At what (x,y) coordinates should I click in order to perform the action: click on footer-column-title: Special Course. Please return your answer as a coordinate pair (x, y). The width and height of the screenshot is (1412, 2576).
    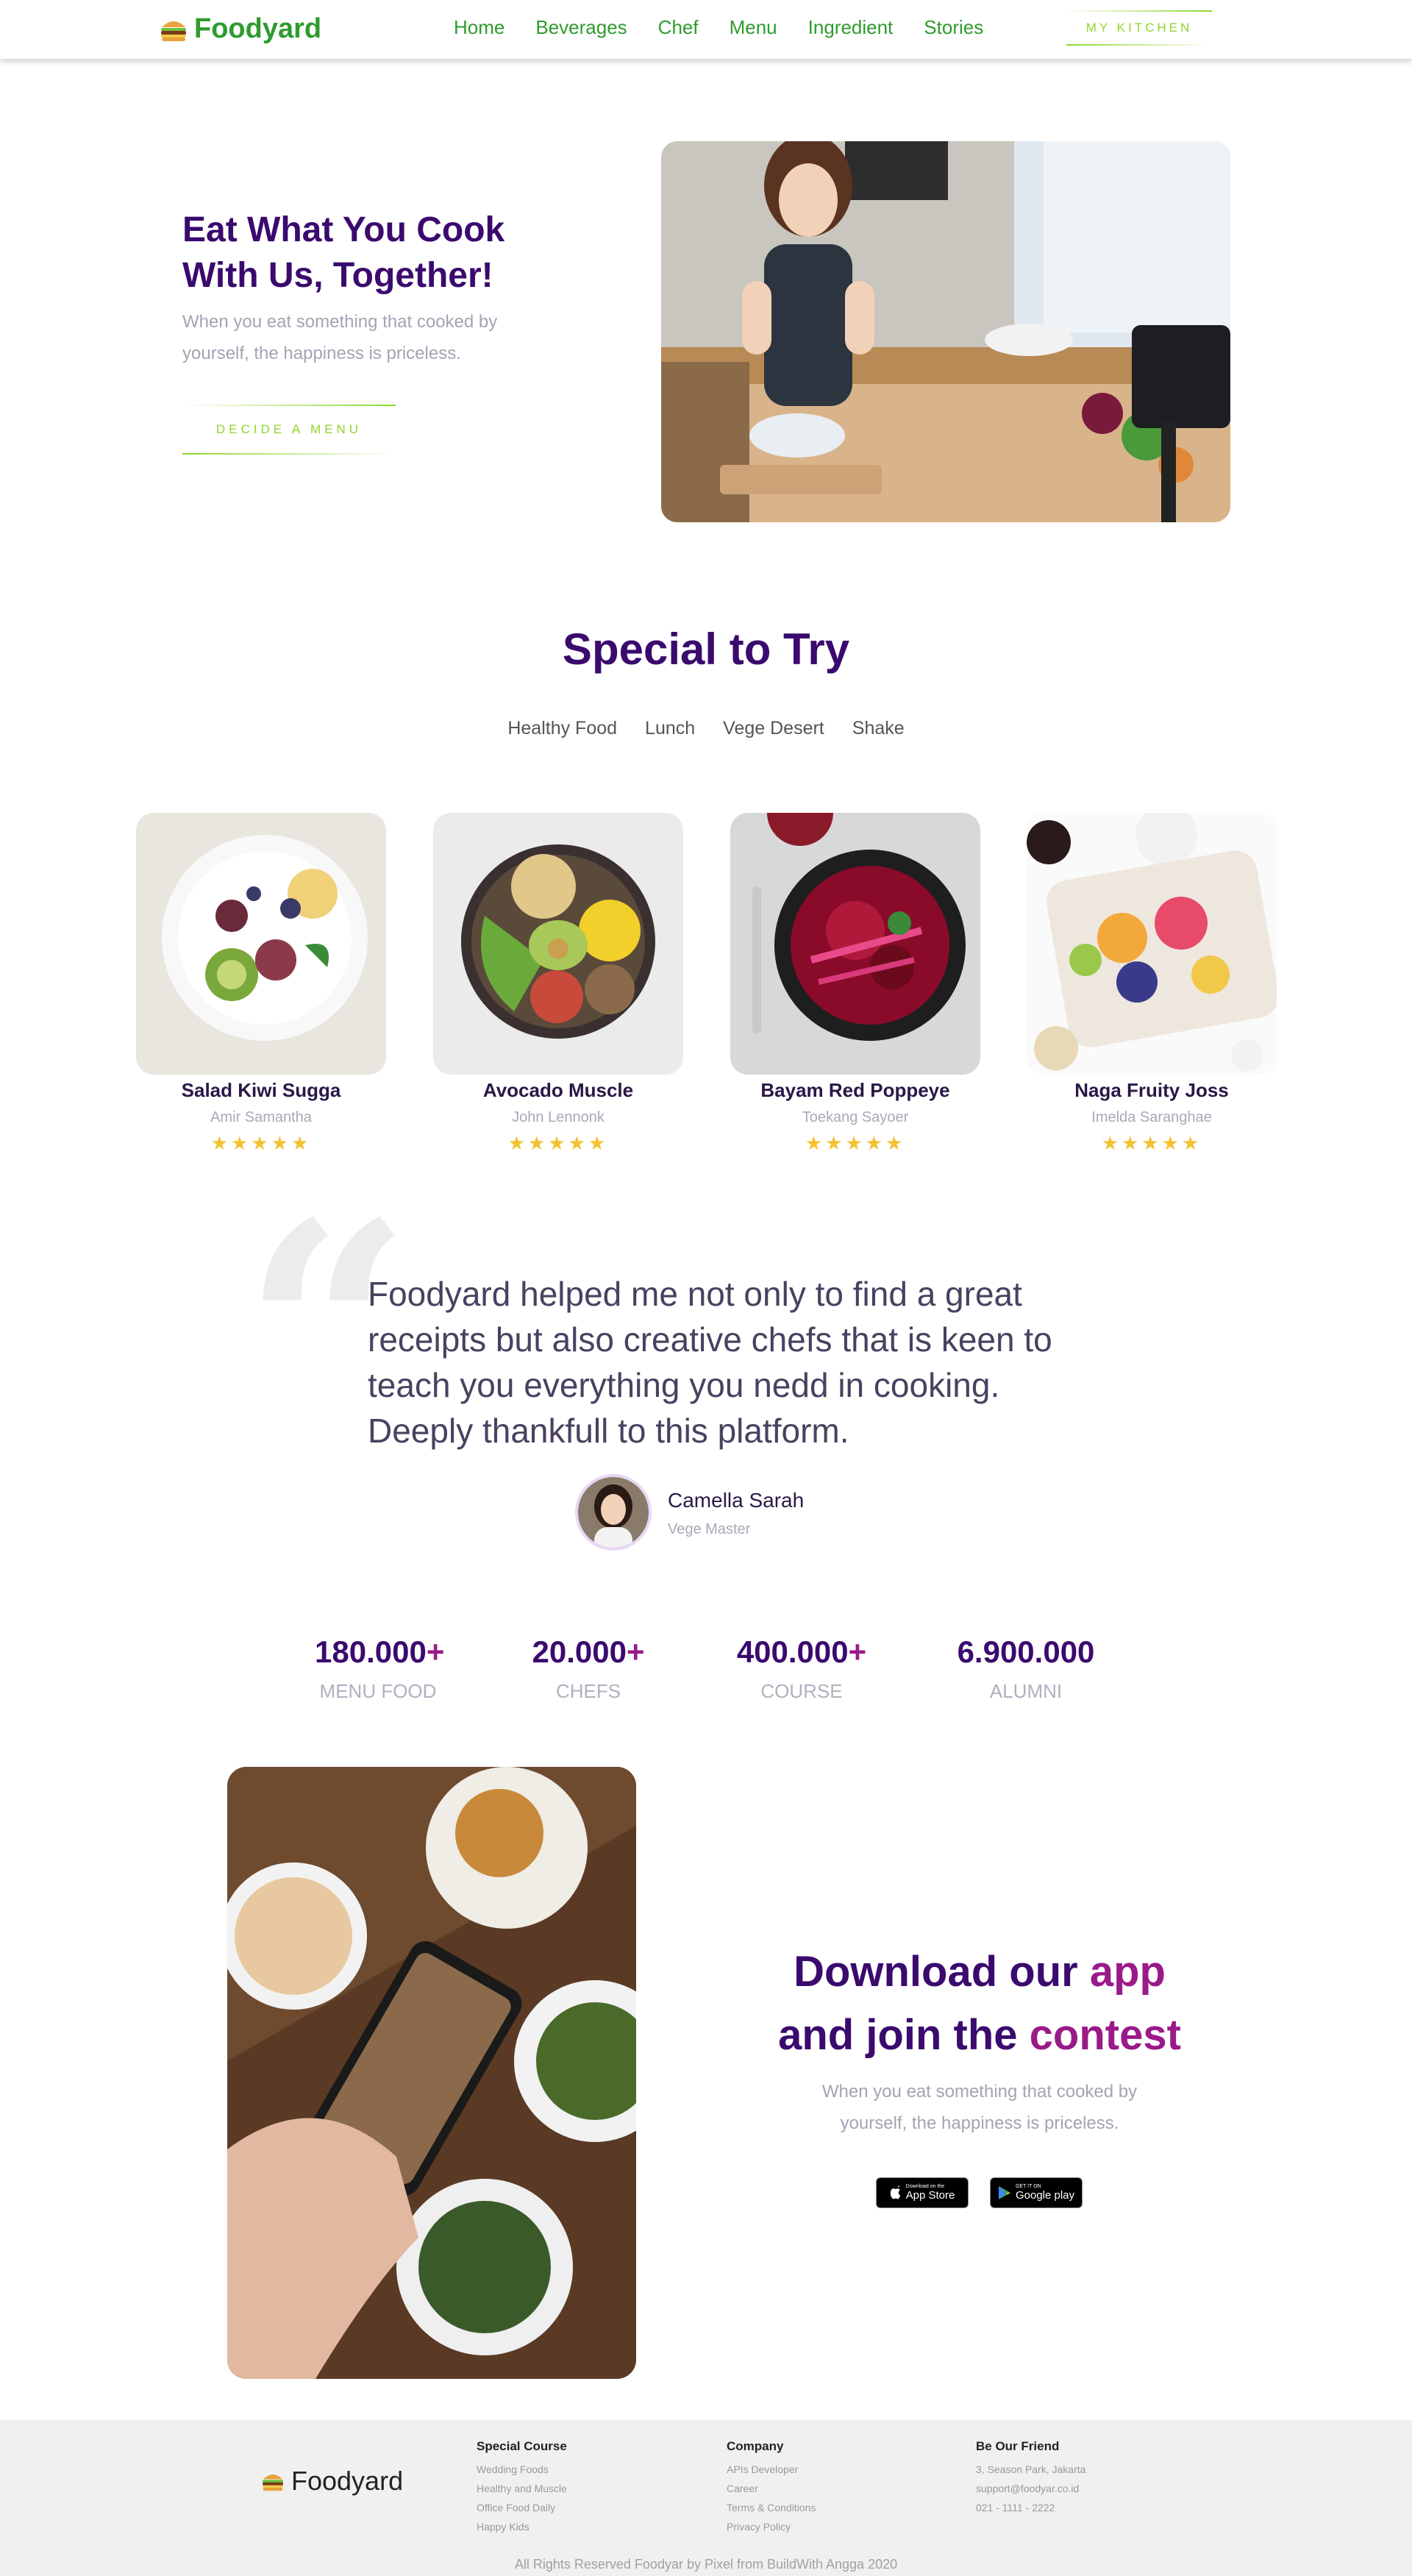
    Looking at the image, I should click on (522, 2446).